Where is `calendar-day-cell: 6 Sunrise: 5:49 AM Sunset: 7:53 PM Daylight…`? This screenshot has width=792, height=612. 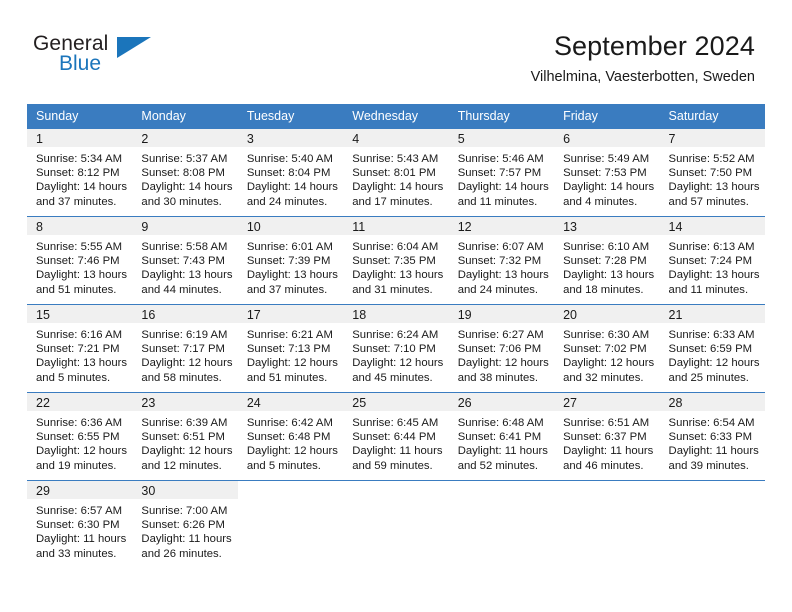 calendar-day-cell: 6 Sunrise: 5:49 AM Sunset: 7:53 PM Daylight… is located at coordinates (607, 172).